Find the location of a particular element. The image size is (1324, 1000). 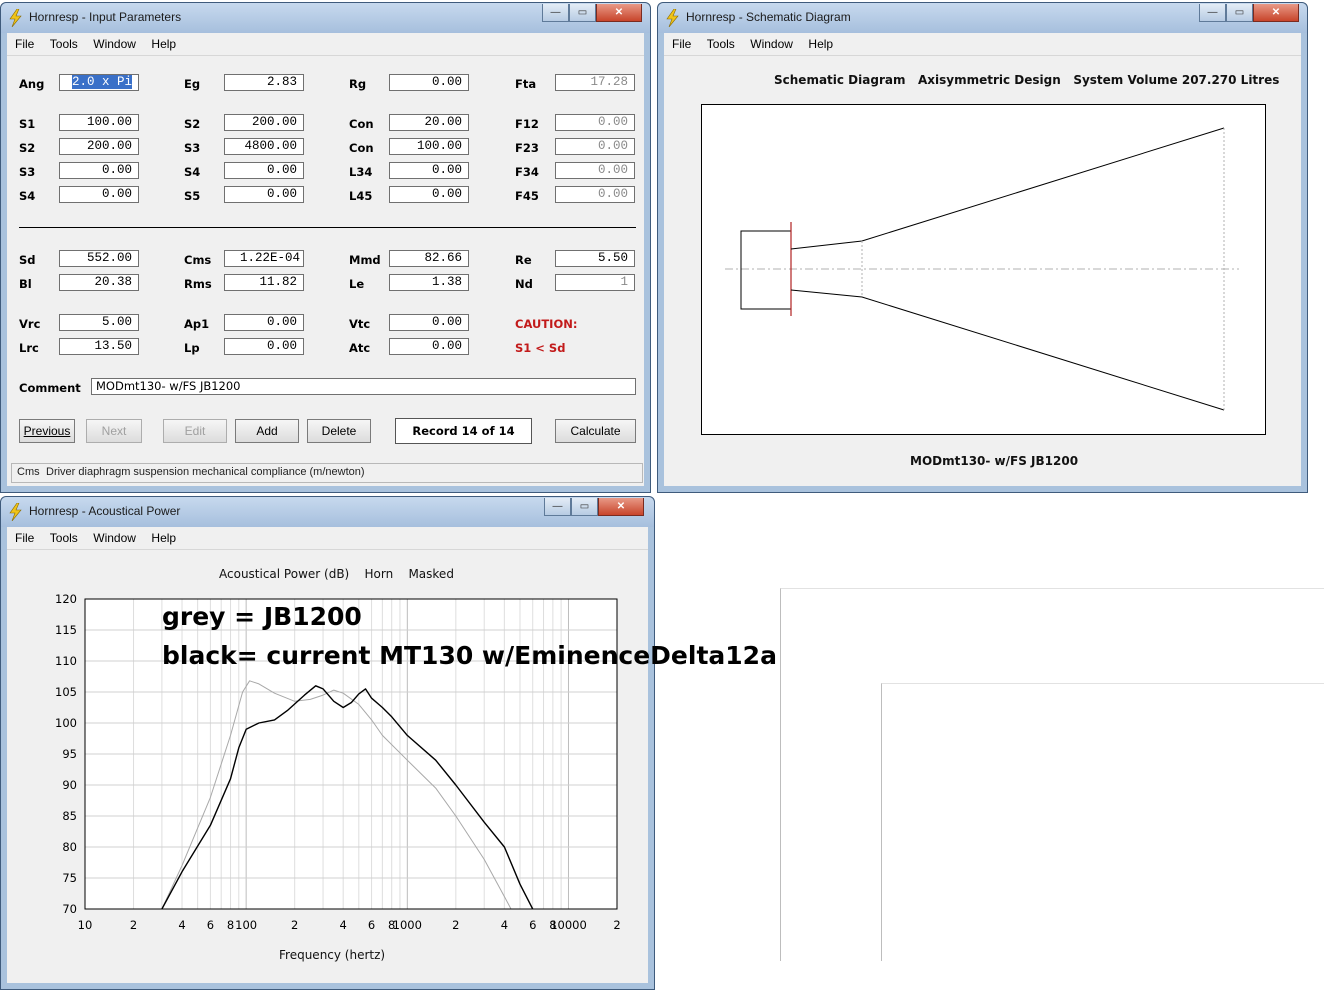

field-bl: 20.38 is located at coordinates (99, 282).